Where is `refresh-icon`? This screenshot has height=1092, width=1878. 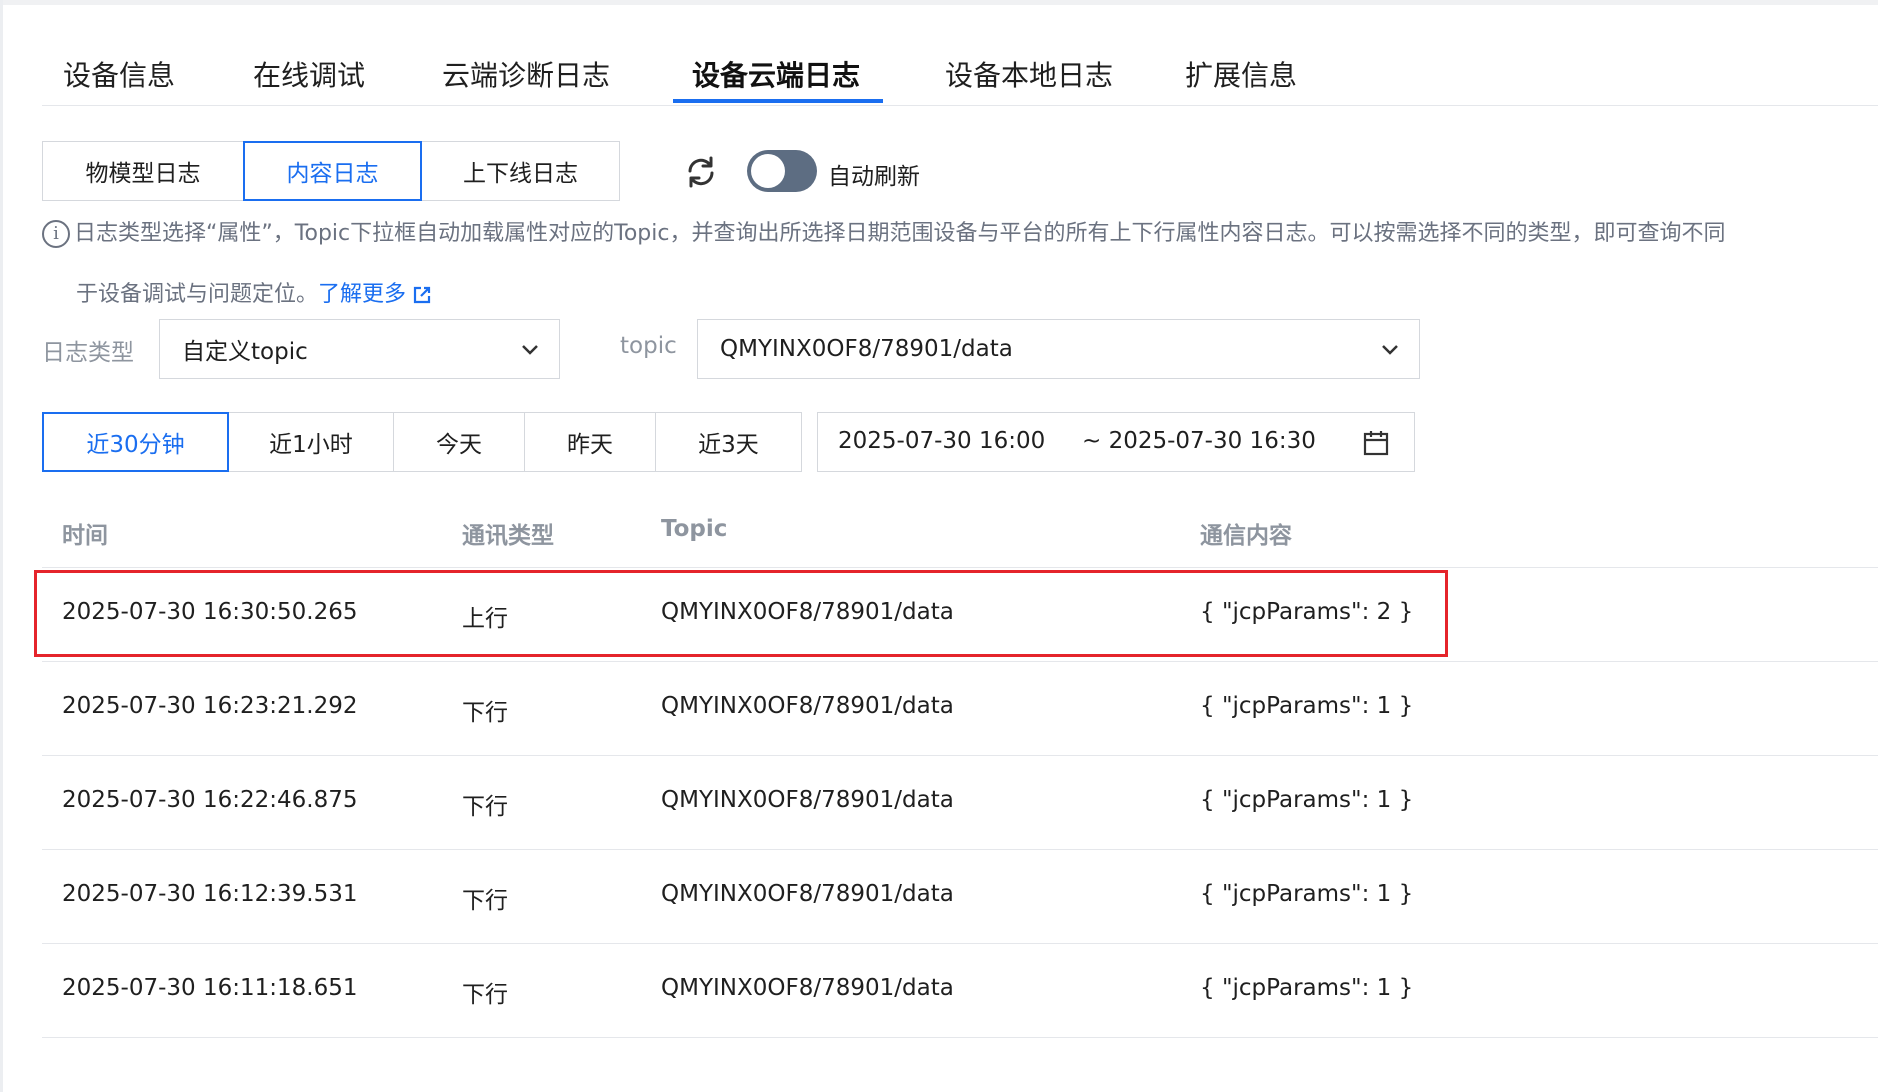
refresh-icon is located at coordinates (701, 172).